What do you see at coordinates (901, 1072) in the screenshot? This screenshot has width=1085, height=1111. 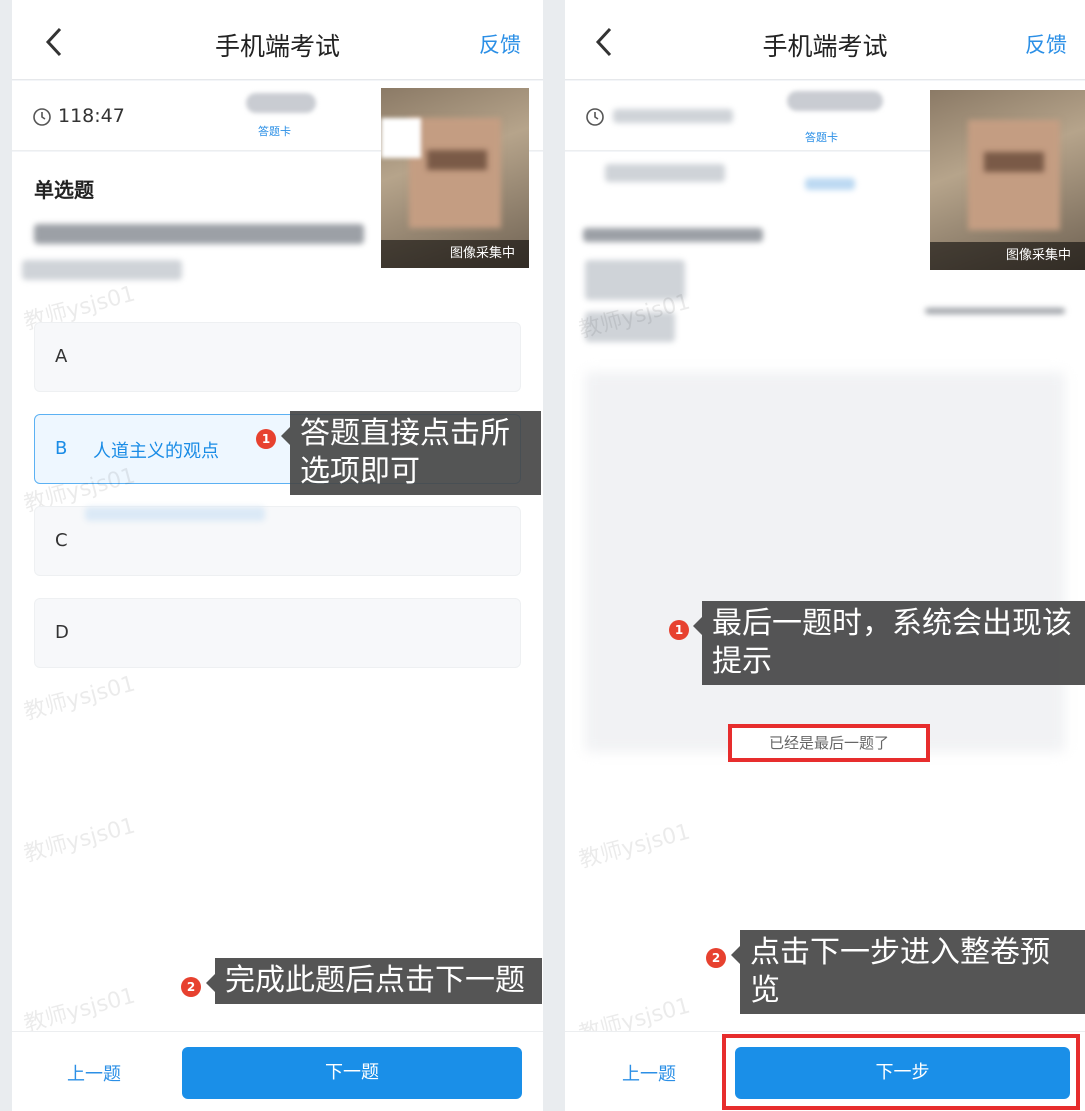 I see `next-step-highlight` at bounding box center [901, 1072].